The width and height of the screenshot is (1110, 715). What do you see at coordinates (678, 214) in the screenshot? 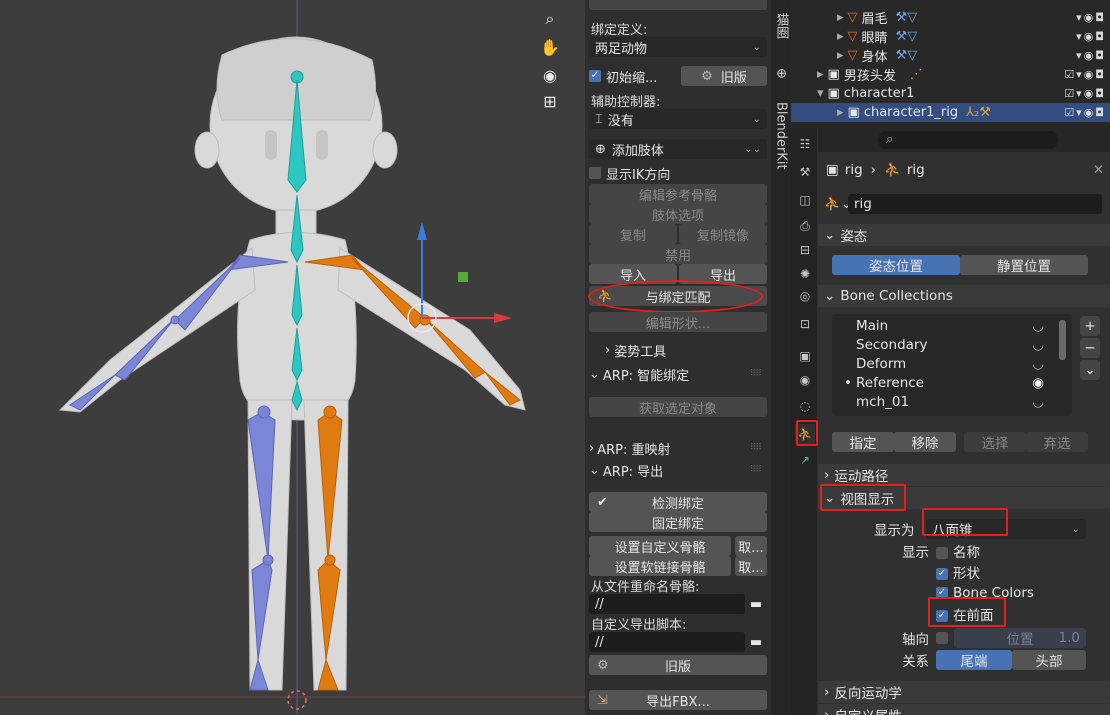
I see `limb-options-button: 肢体选项` at bounding box center [678, 214].